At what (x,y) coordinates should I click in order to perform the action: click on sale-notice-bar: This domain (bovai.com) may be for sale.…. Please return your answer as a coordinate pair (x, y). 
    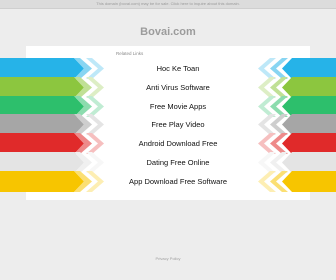
    Looking at the image, I should click on (168, 4).